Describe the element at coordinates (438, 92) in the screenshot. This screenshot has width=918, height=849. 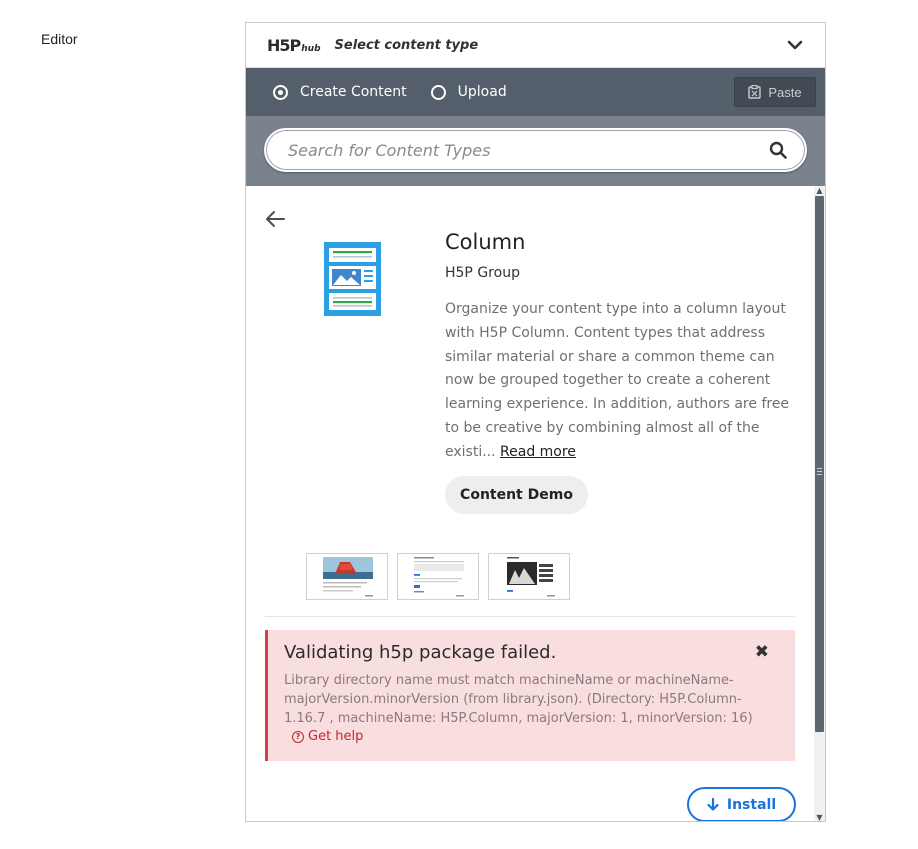
I see `radio-unselected-icon` at that location.